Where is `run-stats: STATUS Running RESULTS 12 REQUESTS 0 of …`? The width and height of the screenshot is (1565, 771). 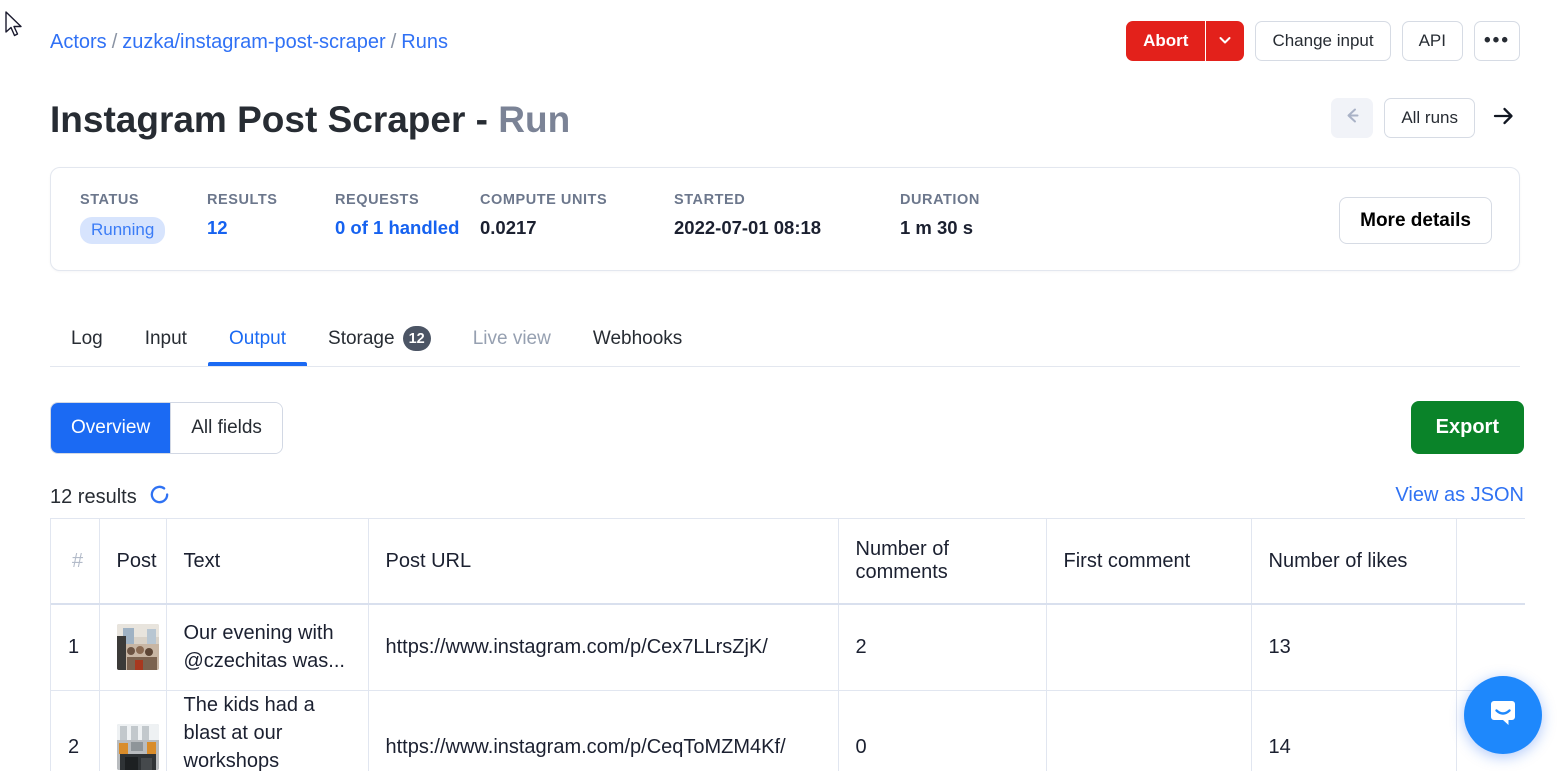 run-stats: STATUS Running RESULTS 12 REQUESTS 0 of … is located at coordinates (560, 218).